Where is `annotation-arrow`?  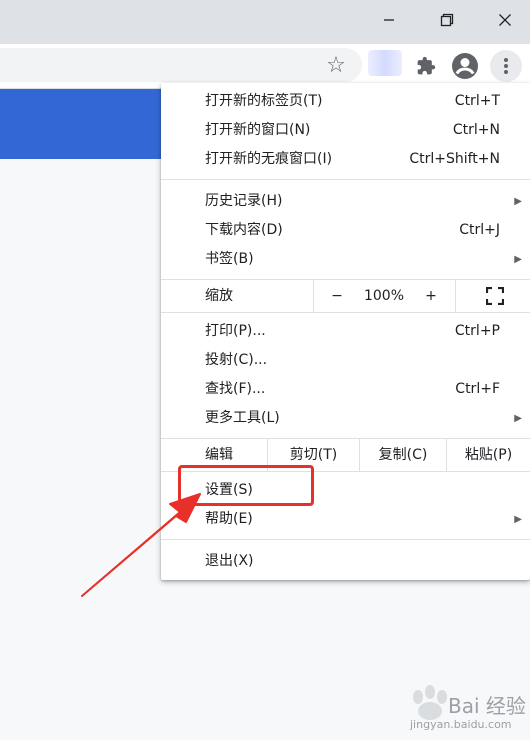
annotation-arrow is located at coordinates (141, 545).